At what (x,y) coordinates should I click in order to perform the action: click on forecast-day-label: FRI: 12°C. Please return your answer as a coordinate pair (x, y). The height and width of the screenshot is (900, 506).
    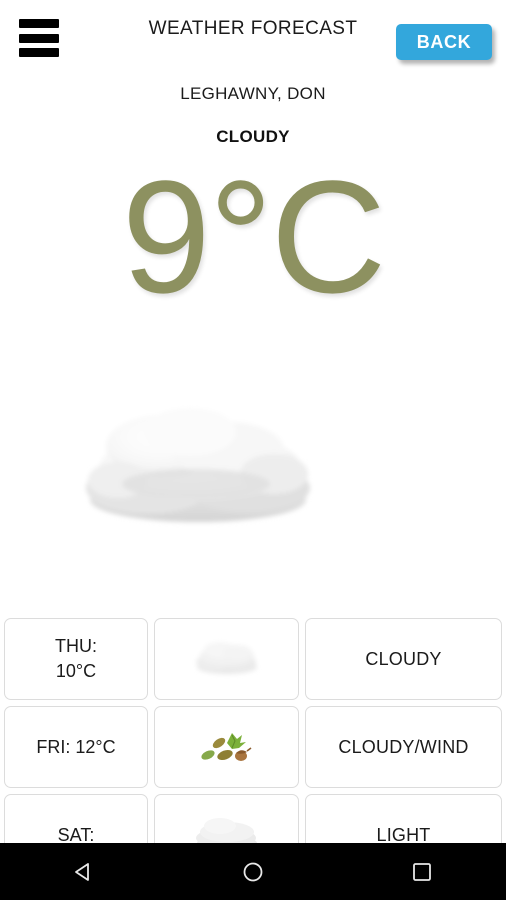
    Looking at the image, I should click on (76, 746).